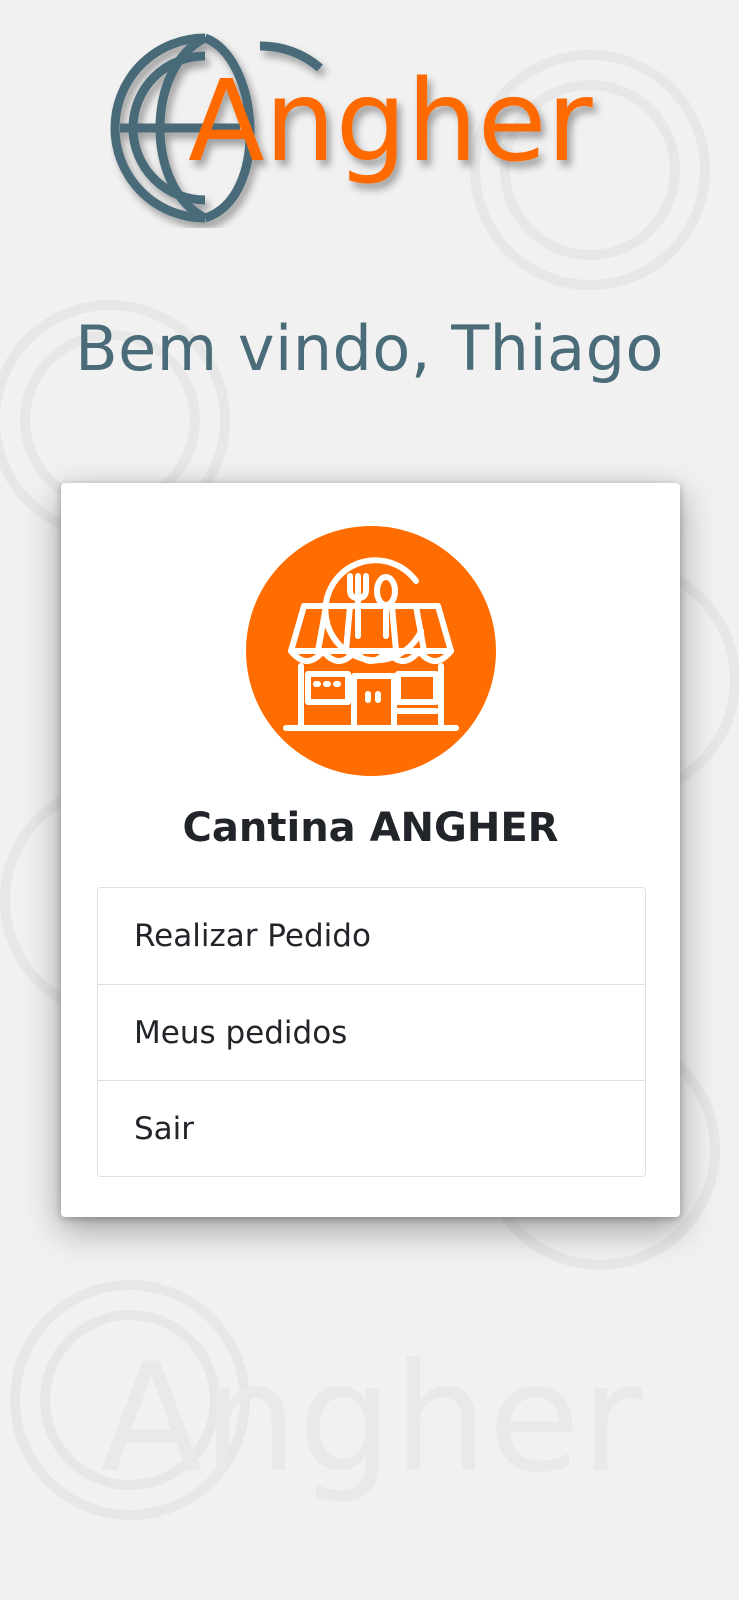 This screenshot has width=739, height=1600. What do you see at coordinates (241, 1032) in the screenshot?
I see `menu-item-label: Meus pedidos` at bounding box center [241, 1032].